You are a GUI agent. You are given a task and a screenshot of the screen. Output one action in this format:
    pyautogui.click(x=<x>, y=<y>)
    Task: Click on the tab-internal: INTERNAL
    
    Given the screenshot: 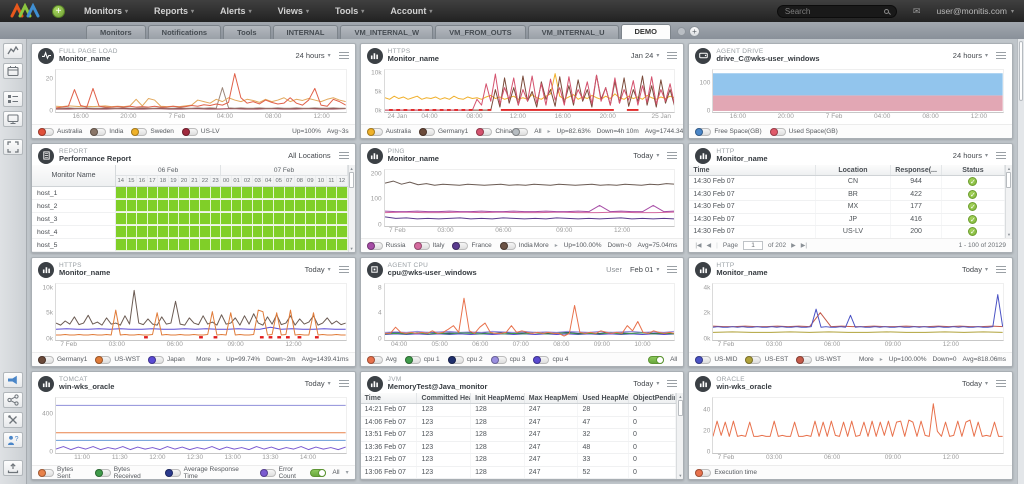 What is the action you would take?
    pyautogui.click(x=305, y=32)
    